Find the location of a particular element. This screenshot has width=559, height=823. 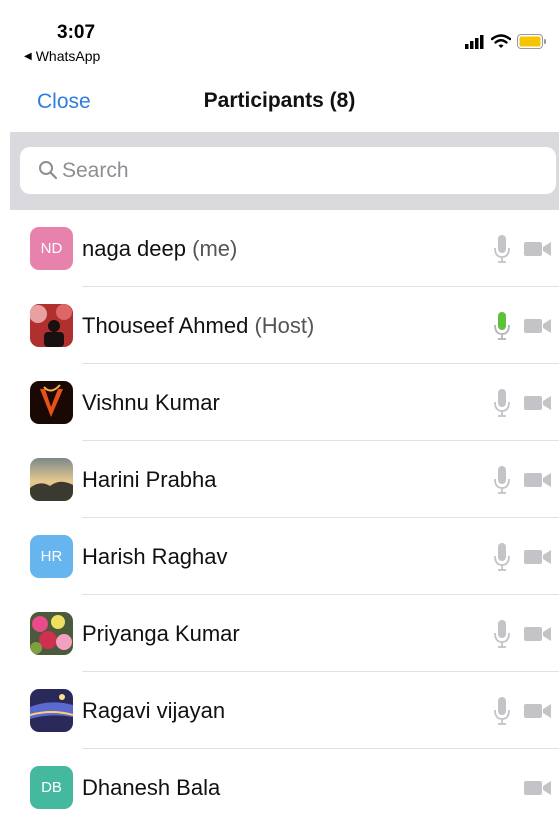

participant-name-line: Harish Raghav is located at coordinates (155, 557).